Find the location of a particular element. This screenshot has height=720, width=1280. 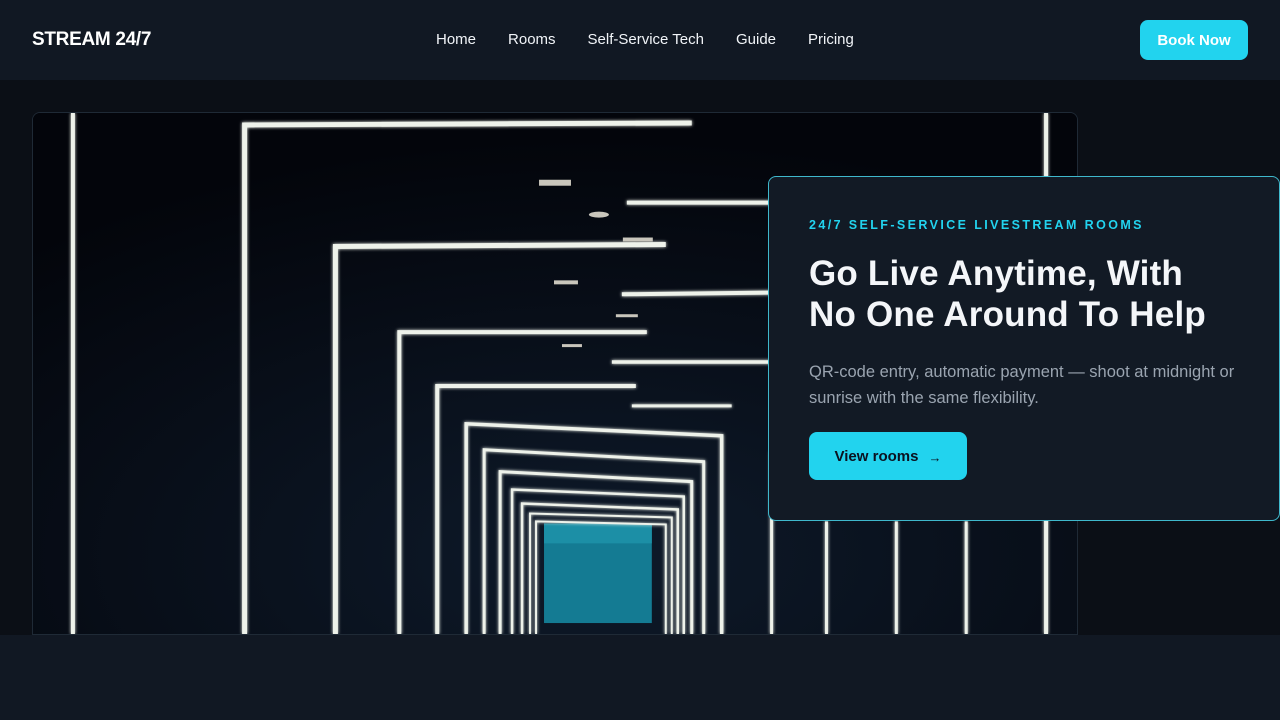

book-now-button: Book Now is located at coordinates (1194, 40).